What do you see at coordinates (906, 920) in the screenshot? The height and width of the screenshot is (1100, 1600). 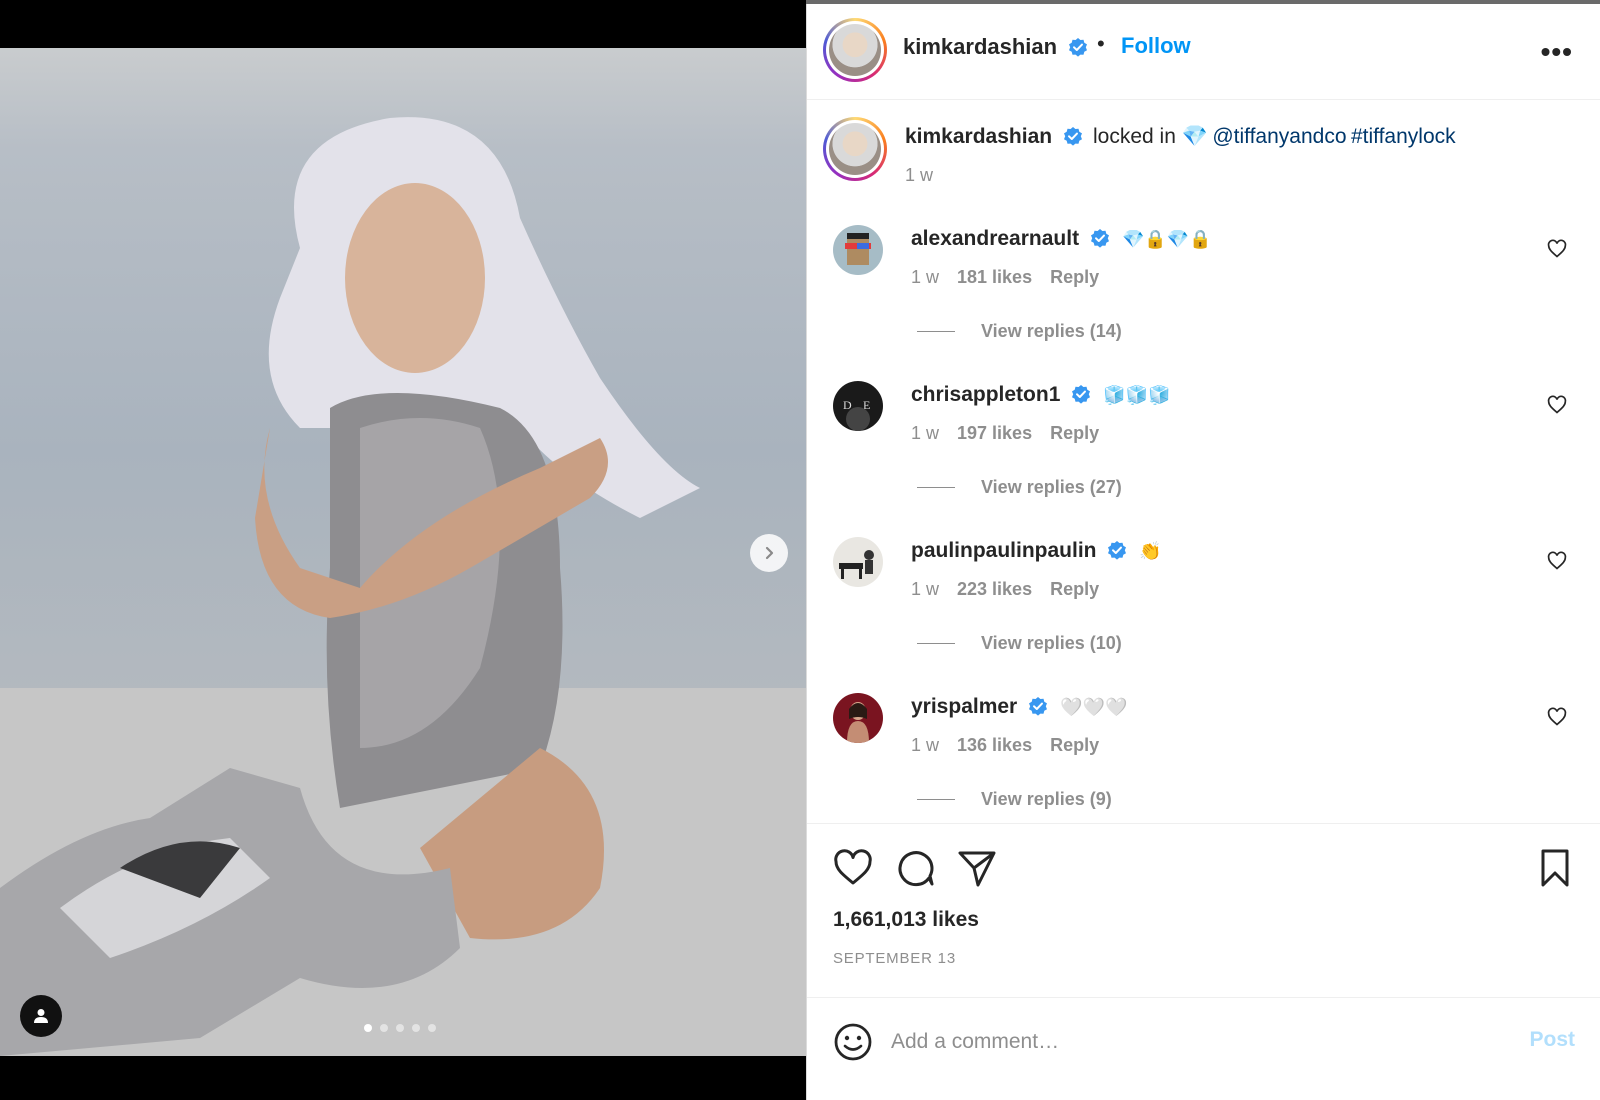 I see `like-count: 1,661,013 likes` at bounding box center [906, 920].